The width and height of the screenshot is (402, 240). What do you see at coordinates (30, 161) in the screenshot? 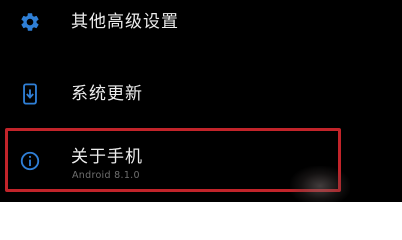
I see `info-icon` at bounding box center [30, 161].